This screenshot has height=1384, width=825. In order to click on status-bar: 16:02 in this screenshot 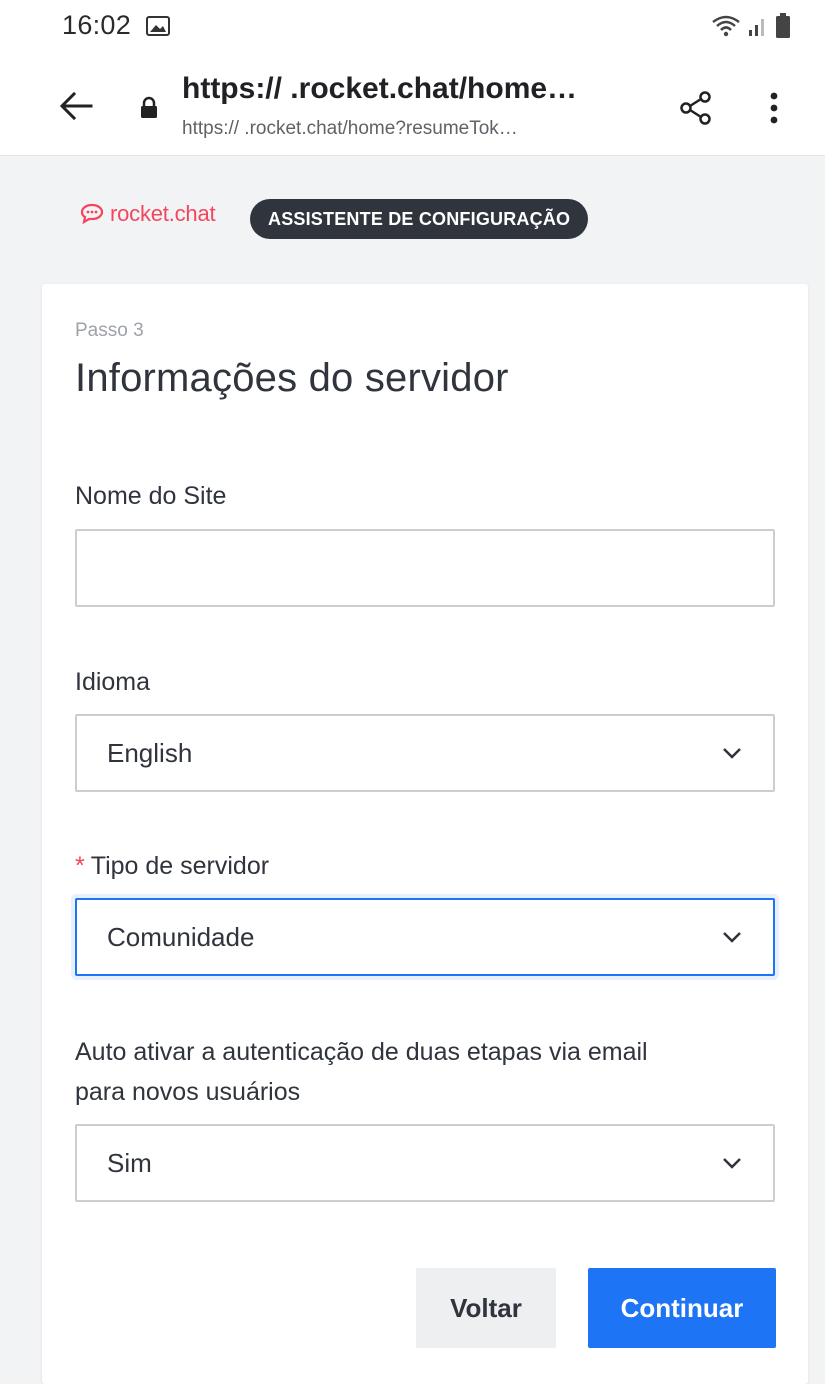, I will do `click(412, 28)`.